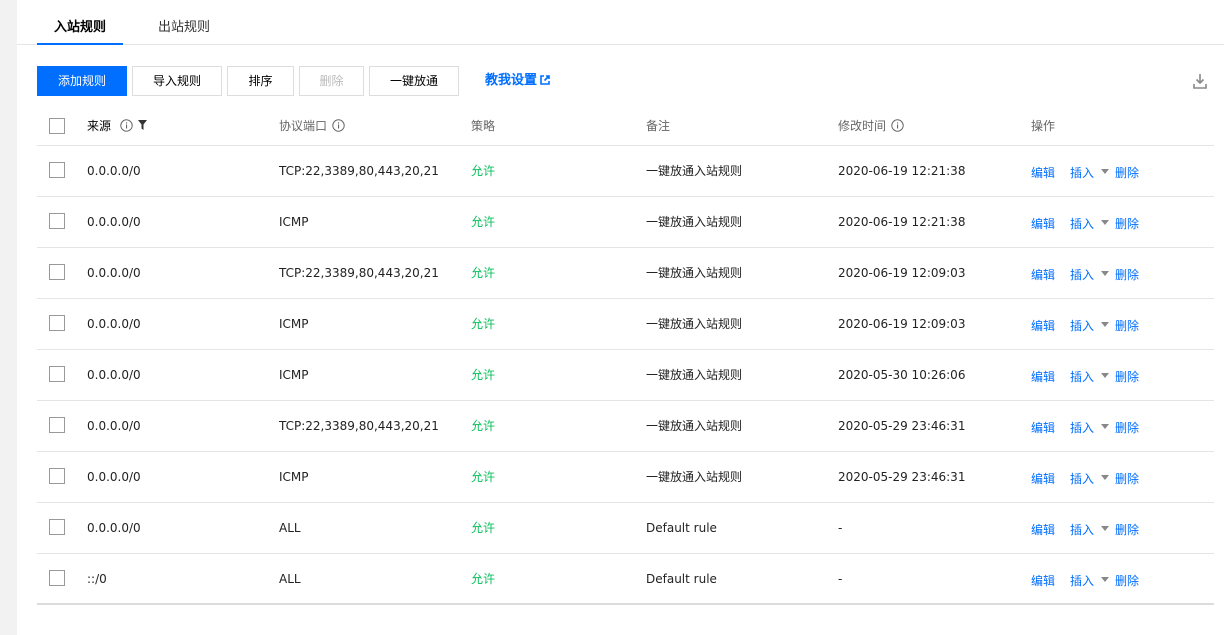 The height and width of the screenshot is (635, 1224). Describe the element at coordinates (331, 81) in the screenshot. I see `delete-button: 删除` at that location.